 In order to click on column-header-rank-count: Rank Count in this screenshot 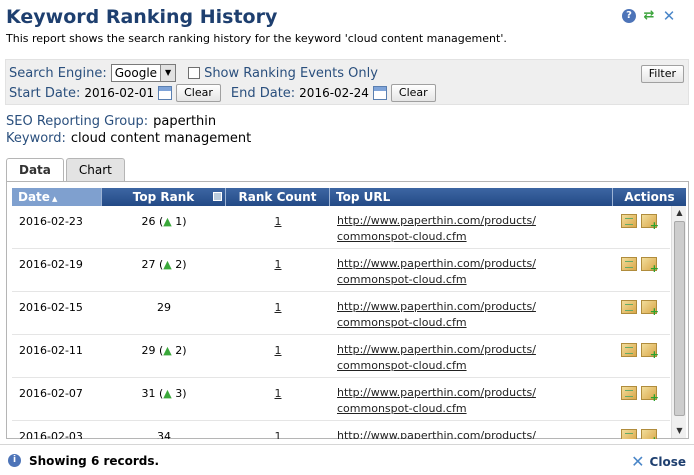, I will do `click(278, 197)`.